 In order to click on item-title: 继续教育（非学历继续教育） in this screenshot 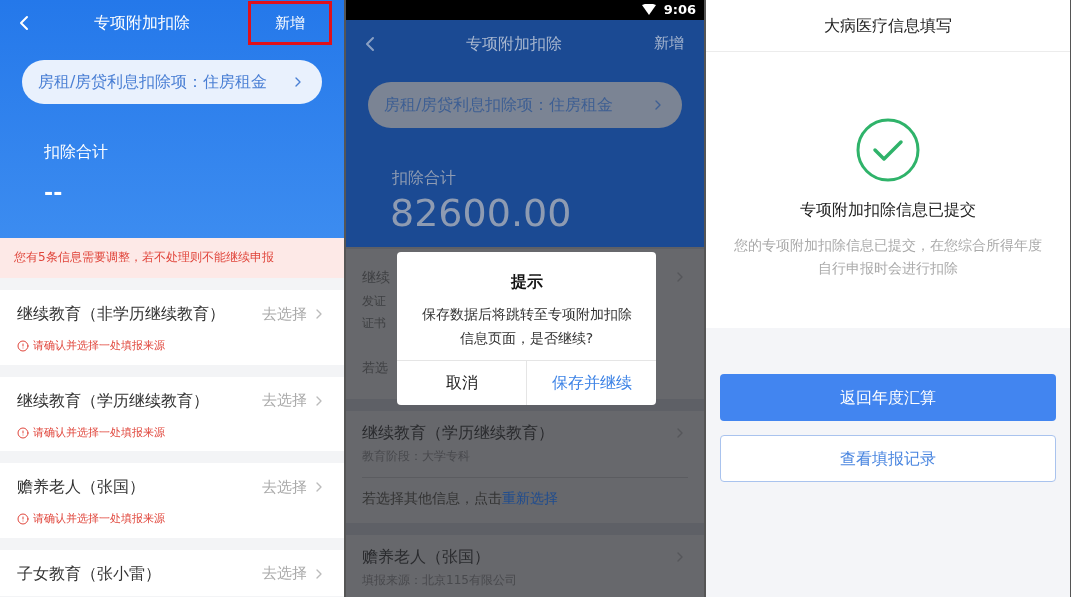, I will do `click(121, 314)`.